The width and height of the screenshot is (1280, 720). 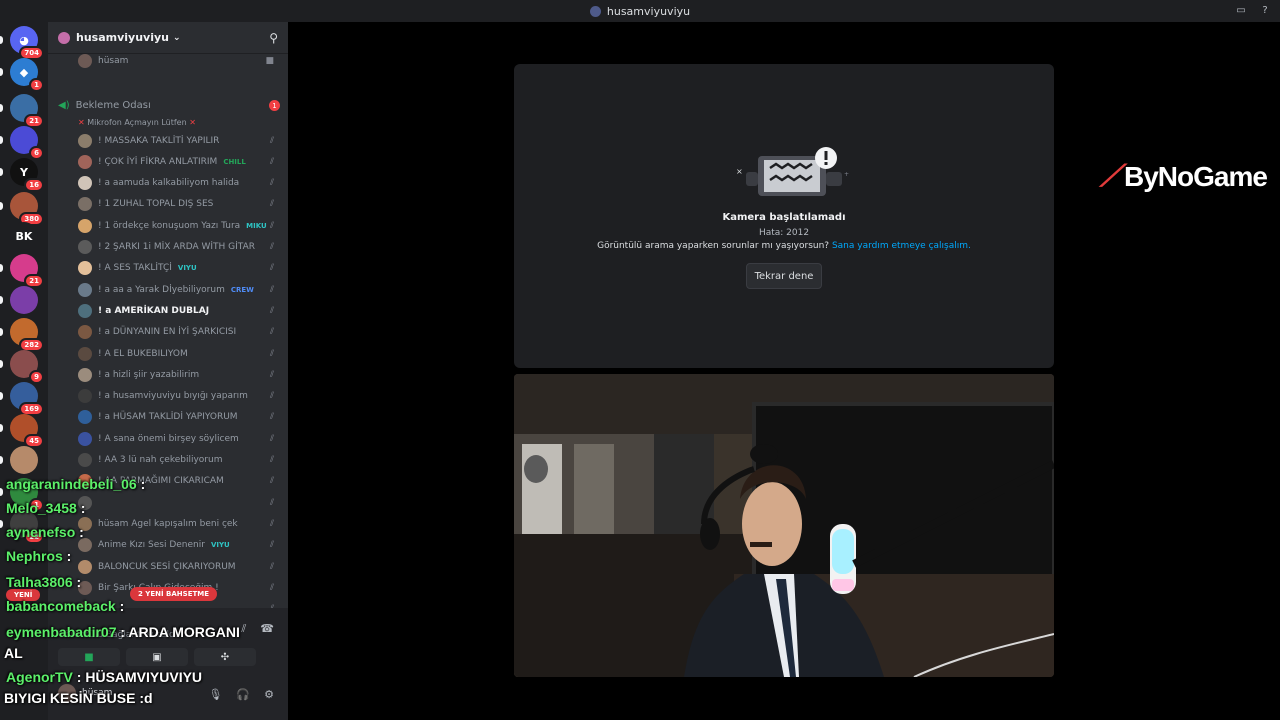 I want to click on chat-username: Nephros, so click(x=34, y=556).